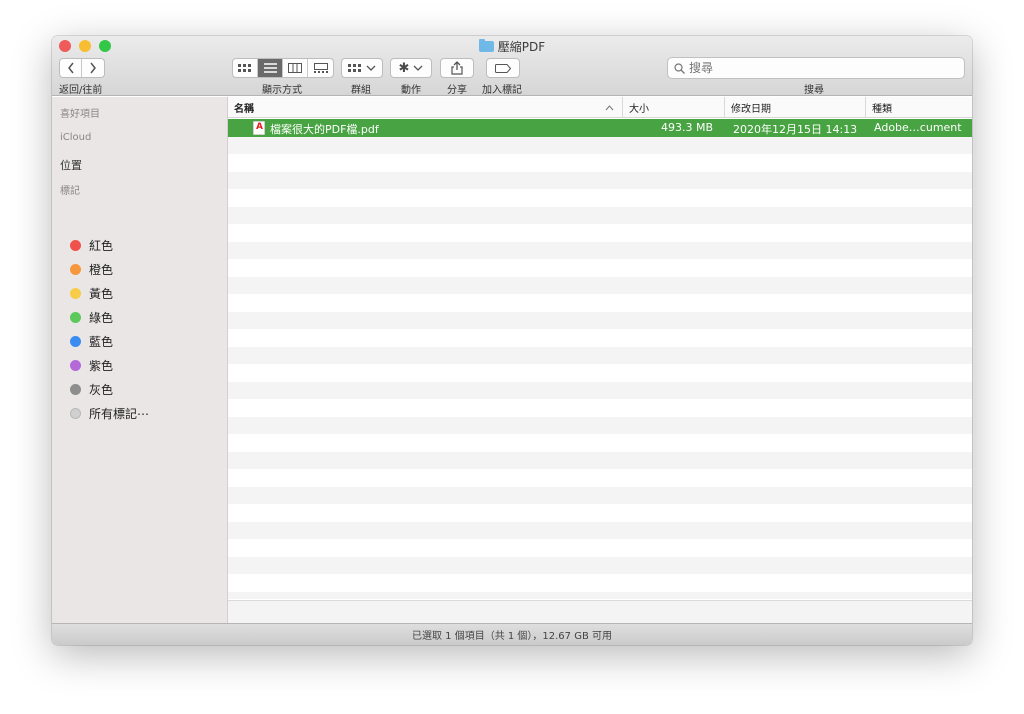 Image resolution: width=1024 pixels, height=714 pixels. What do you see at coordinates (882, 109) in the screenshot?
I see `column-kind-label: 種類` at bounding box center [882, 109].